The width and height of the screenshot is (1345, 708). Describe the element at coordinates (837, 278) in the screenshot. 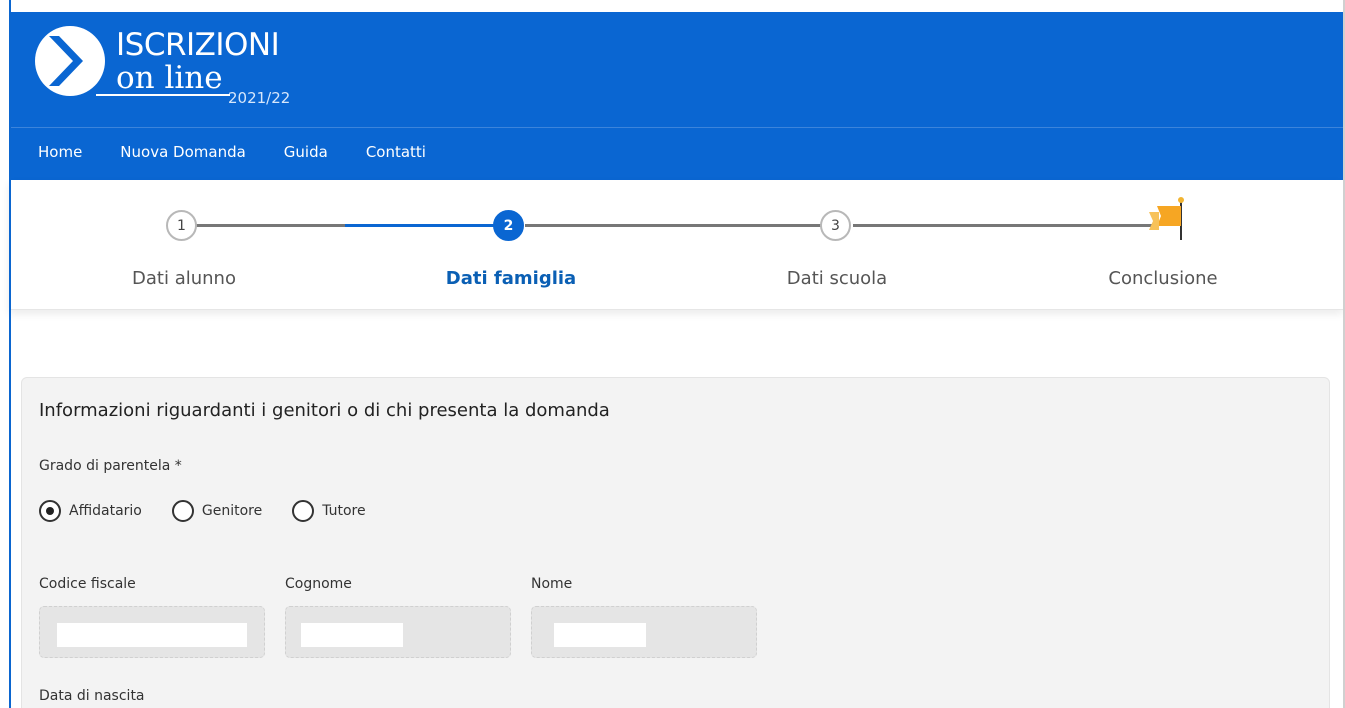

I see `step-3-label: Dati scuola` at that location.